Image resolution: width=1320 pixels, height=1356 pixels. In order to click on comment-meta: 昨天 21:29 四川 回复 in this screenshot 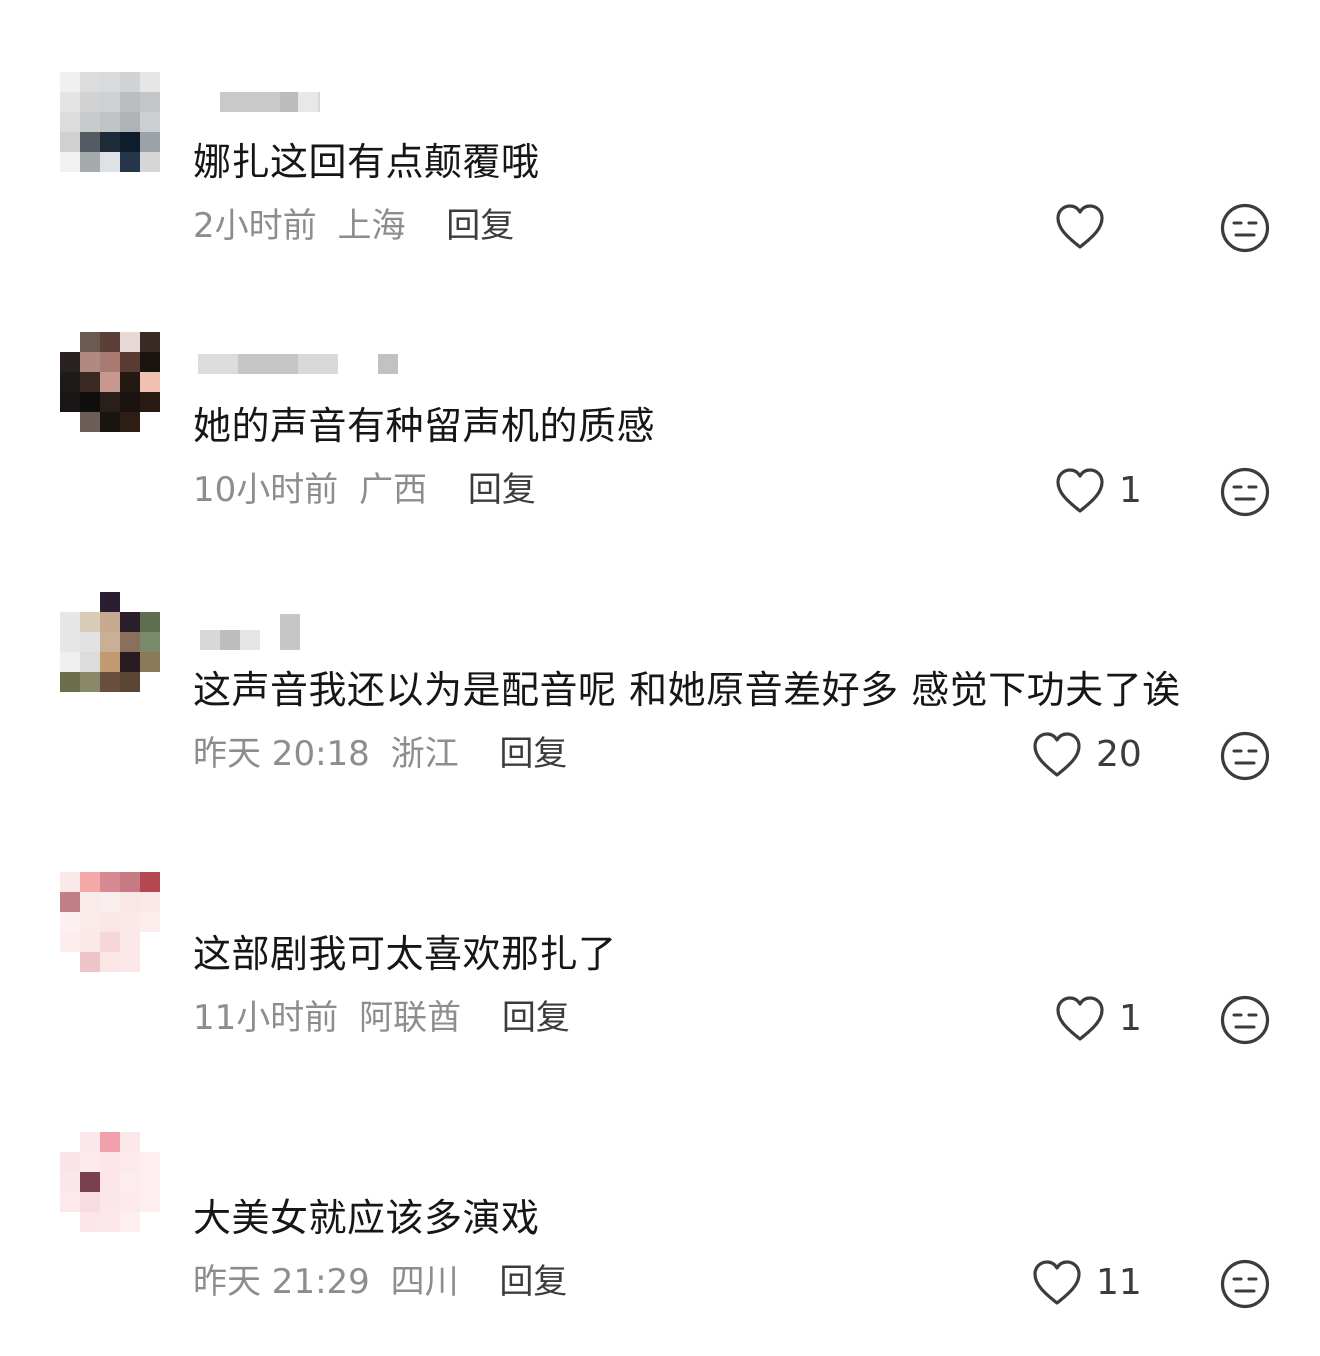, I will do `click(380, 1282)`.